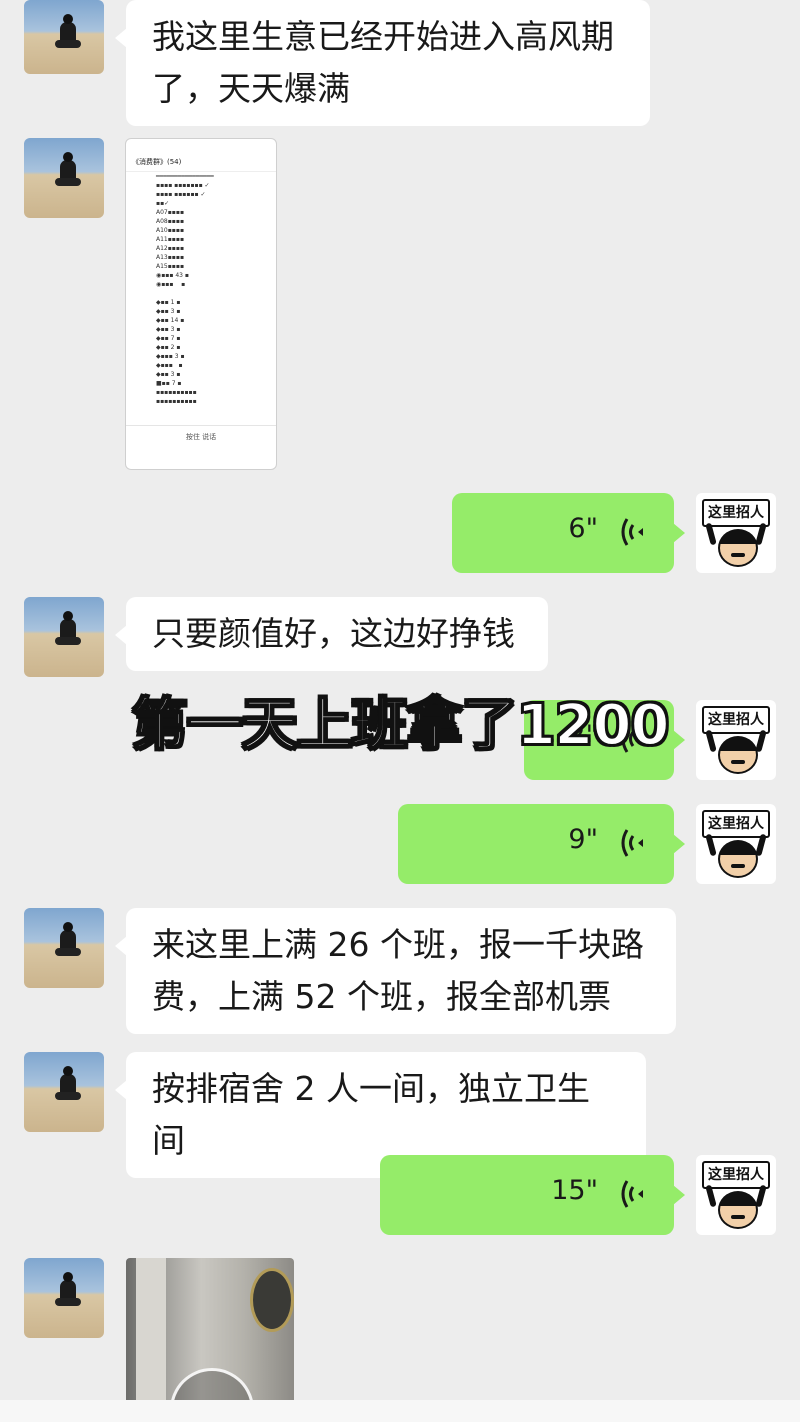 Image resolution: width=800 pixels, height=1422 pixels. Describe the element at coordinates (583, 528) in the screenshot. I see `voice-duration: 6"` at that location.